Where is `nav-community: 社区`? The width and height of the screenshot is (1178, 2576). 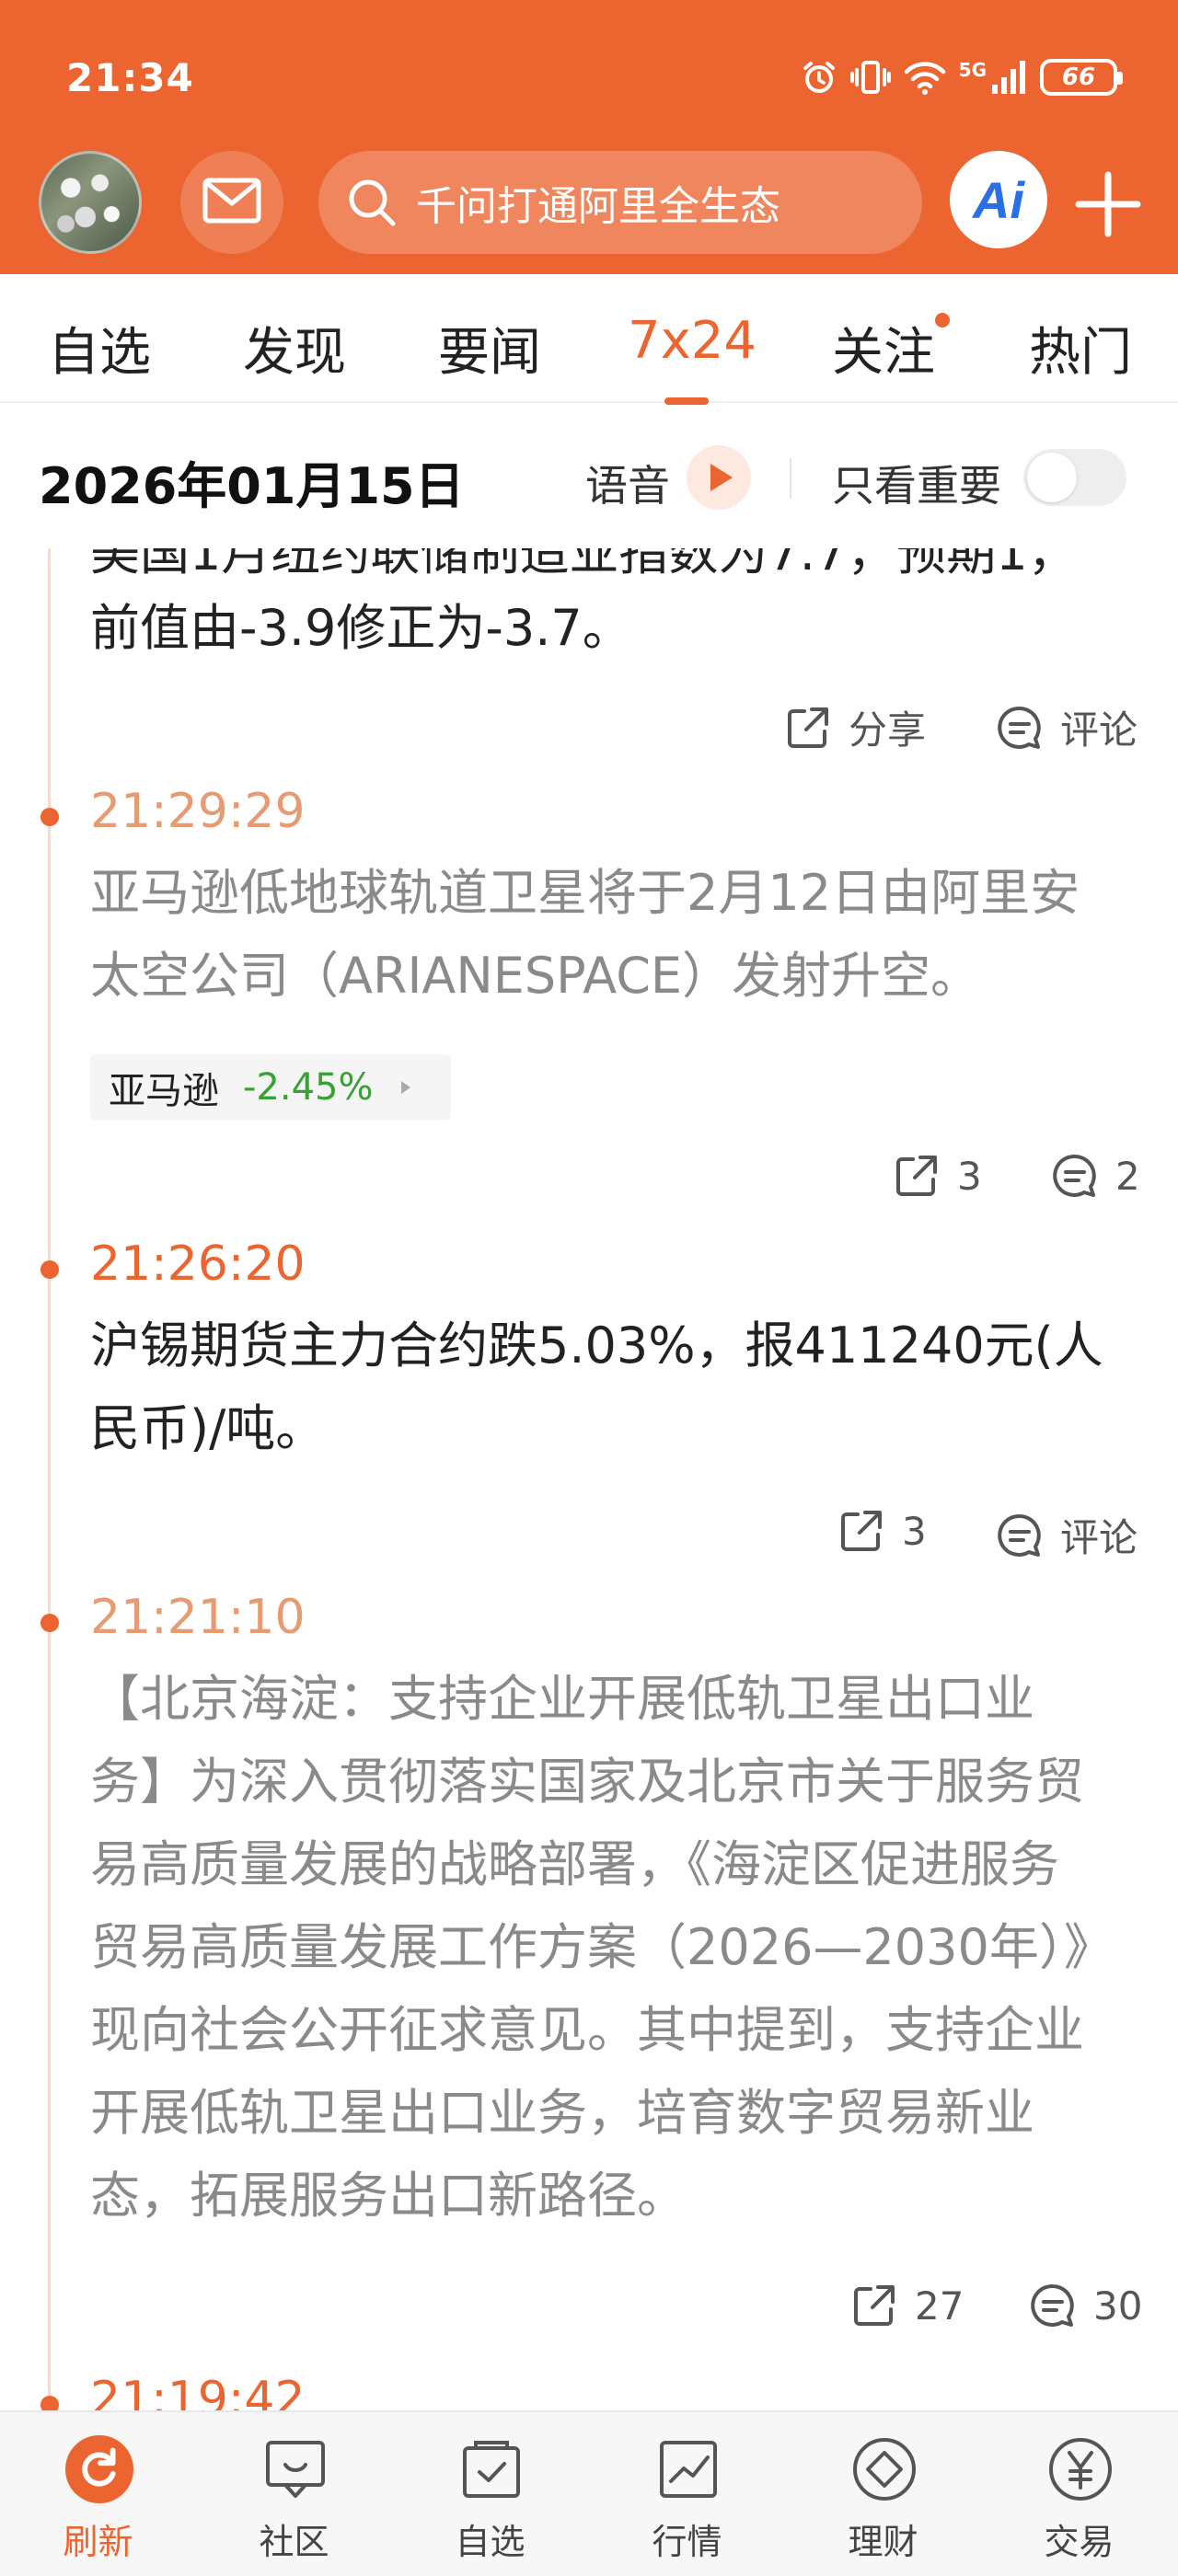 nav-community: 社区 is located at coordinates (294, 2494).